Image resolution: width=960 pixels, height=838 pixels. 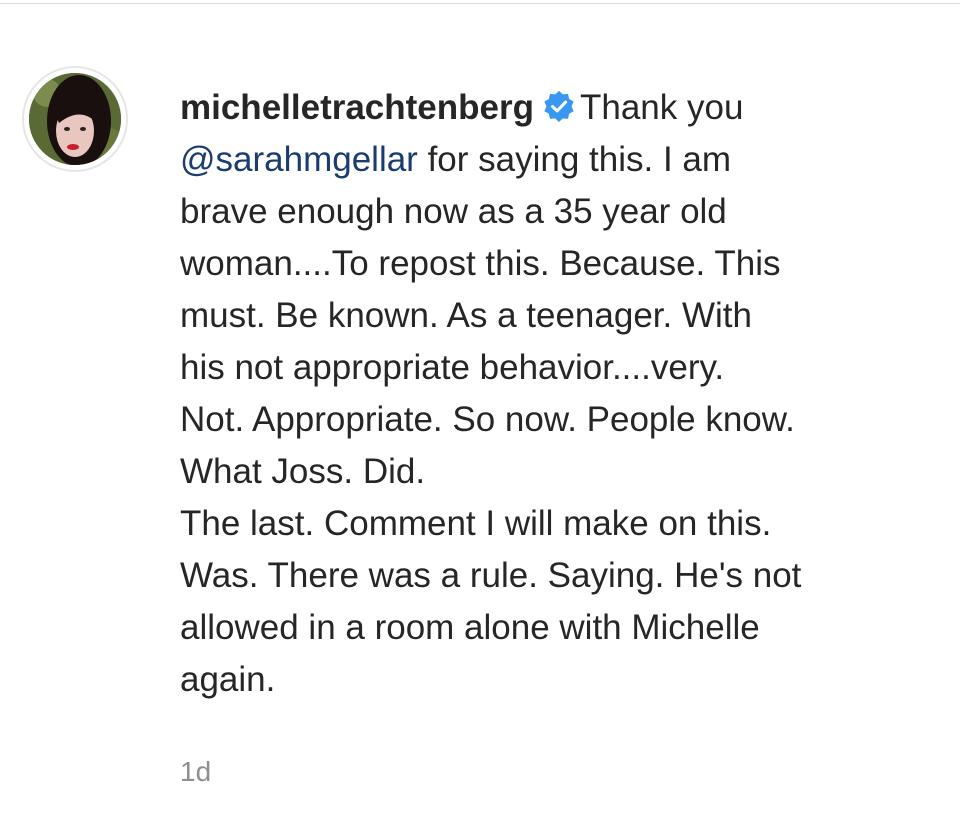 I want to click on comment-line-8: The last. Comment I will make on this., so click(x=476, y=523).